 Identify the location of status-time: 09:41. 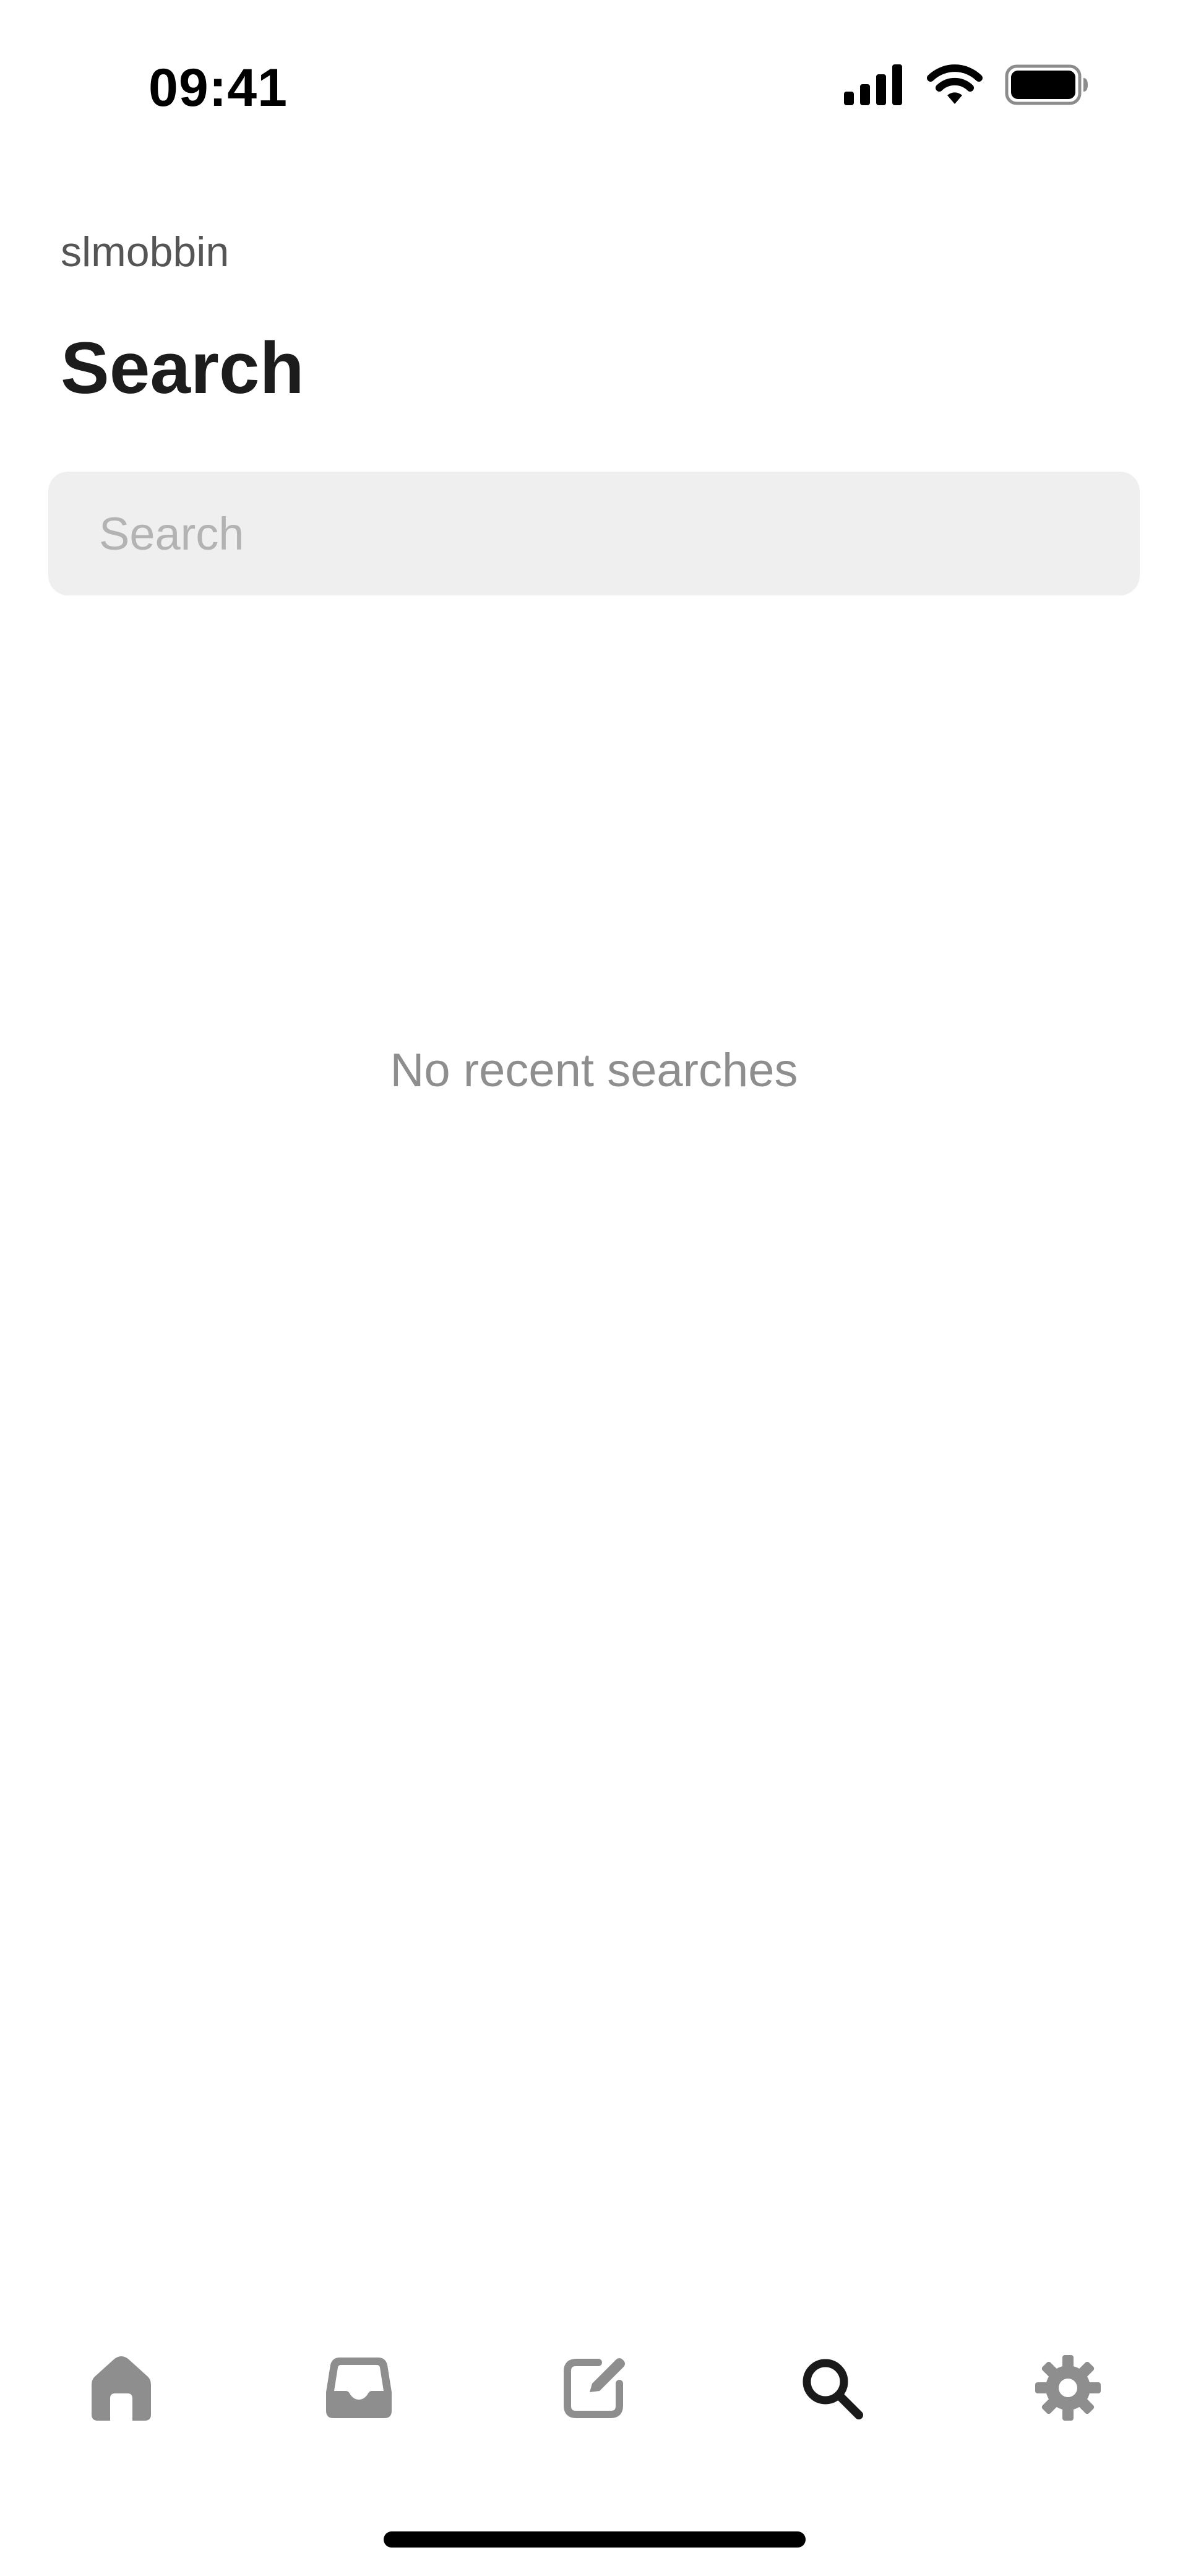
(218, 88).